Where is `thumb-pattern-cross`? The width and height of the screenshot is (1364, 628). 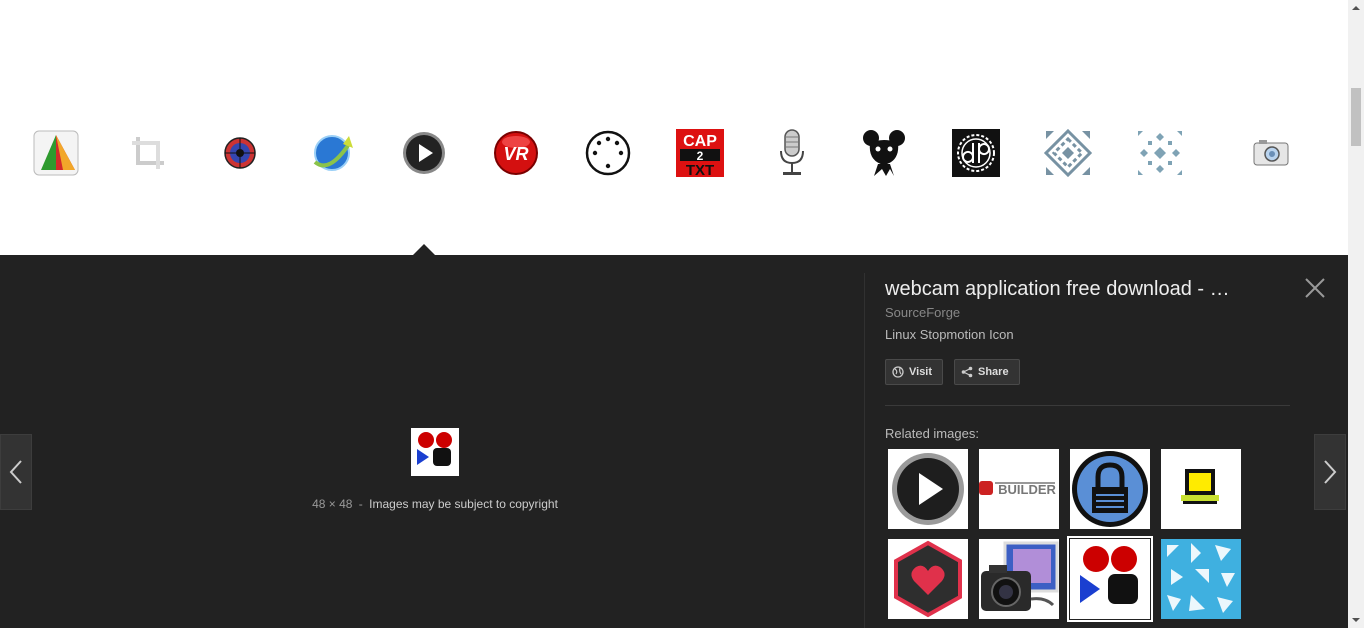 thumb-pattern-cross is located at coordinates (1160, 153).